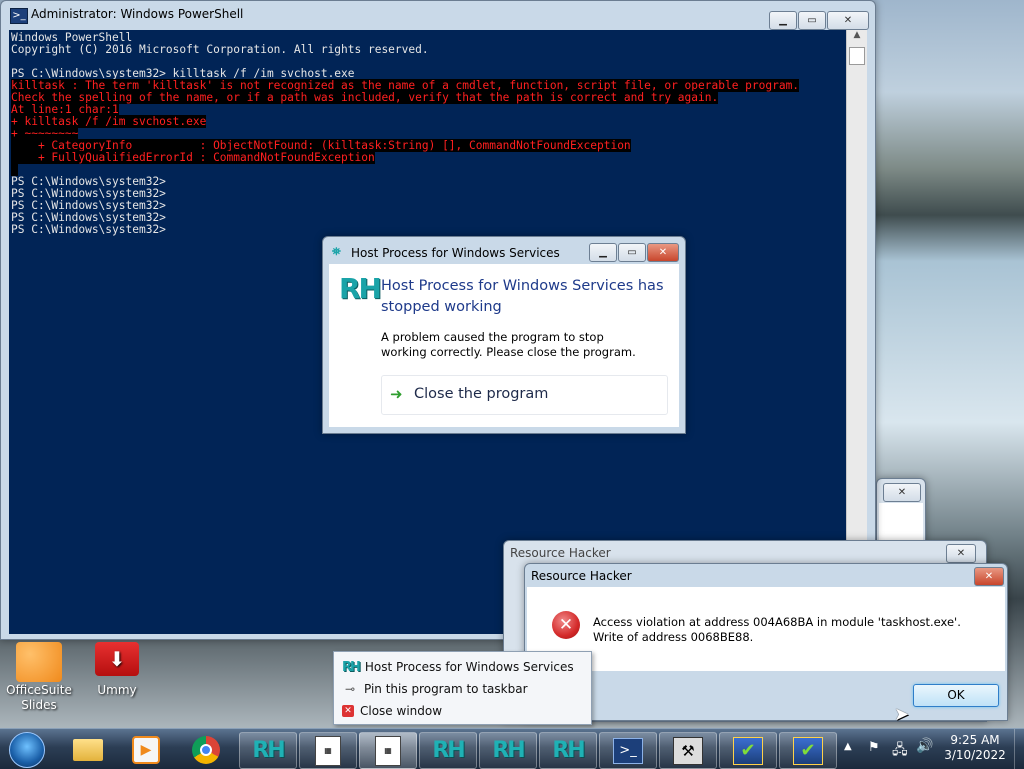 This screenshot has width=1024, height=769. I want to click on document-icon: ▦, so click(328, 750).